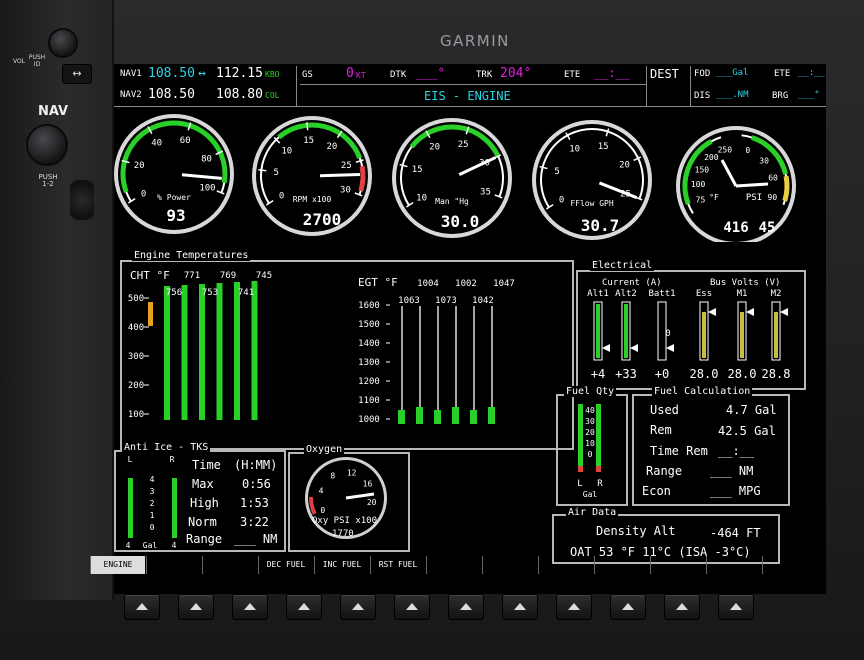  I want to click on dtk-value: ___°, so click(430, 73).